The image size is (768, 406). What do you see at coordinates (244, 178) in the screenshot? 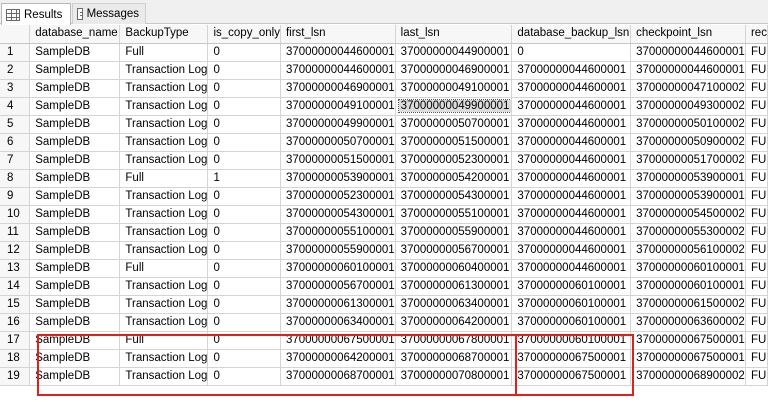
I see `grid-cell: 1` at bounding box center [244, 178].